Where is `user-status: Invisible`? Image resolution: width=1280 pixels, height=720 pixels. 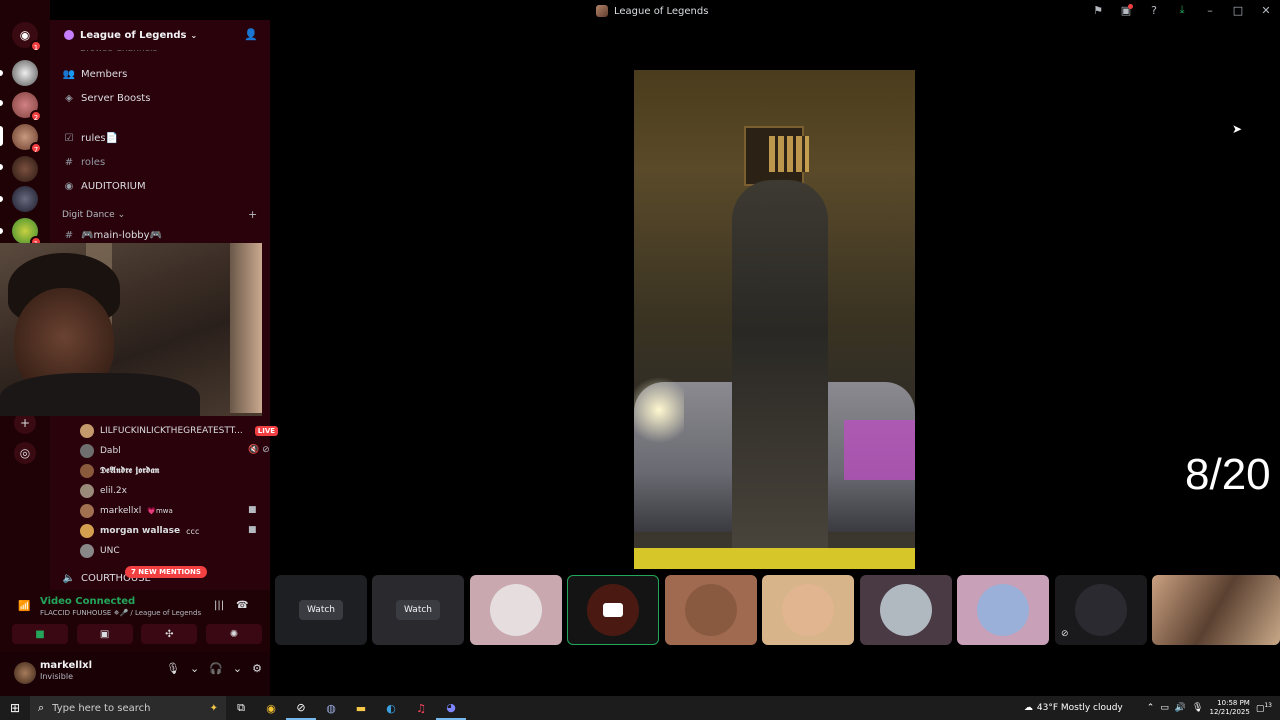
user-status: Invisible is located at coordinates (56, 676).